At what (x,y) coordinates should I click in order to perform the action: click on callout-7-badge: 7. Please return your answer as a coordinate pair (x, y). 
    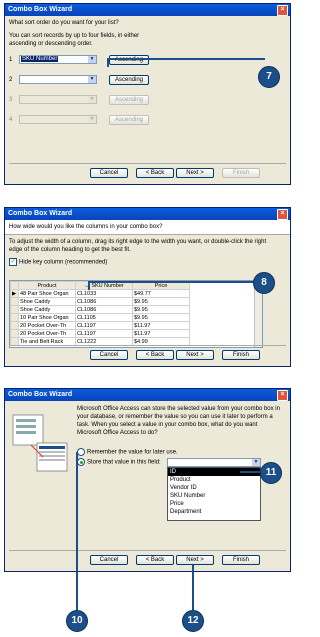
    Looking at the image, I should click on (269, 77).